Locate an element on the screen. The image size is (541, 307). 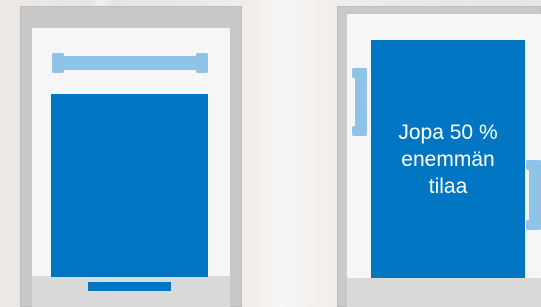
left-side-rail-bar is located at coordinates (359, 102).